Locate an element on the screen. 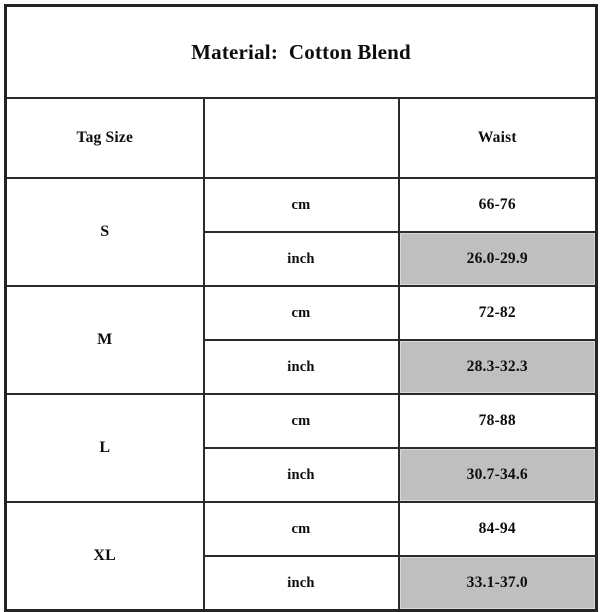  waist-value: 66-76 is located at coordinates (497, 205).